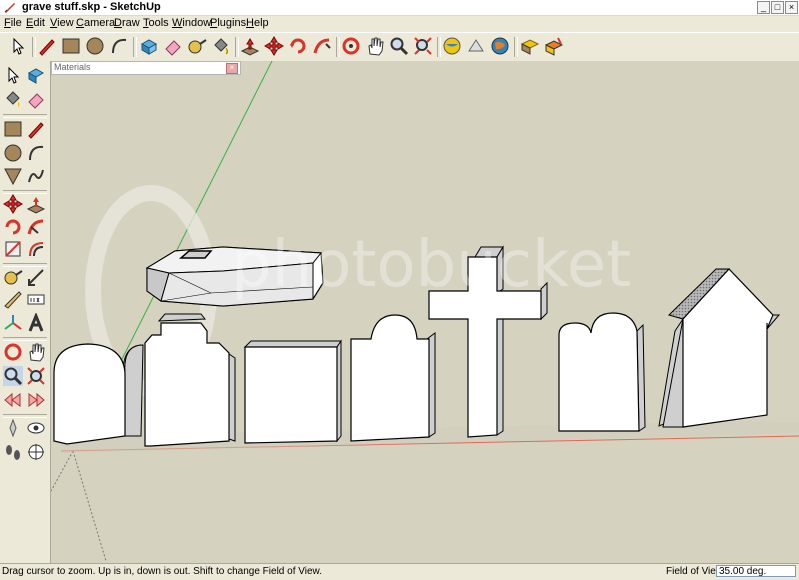 This screenshot has width=799, height=580. I want to click on menu-file: File, so click(13, 23).